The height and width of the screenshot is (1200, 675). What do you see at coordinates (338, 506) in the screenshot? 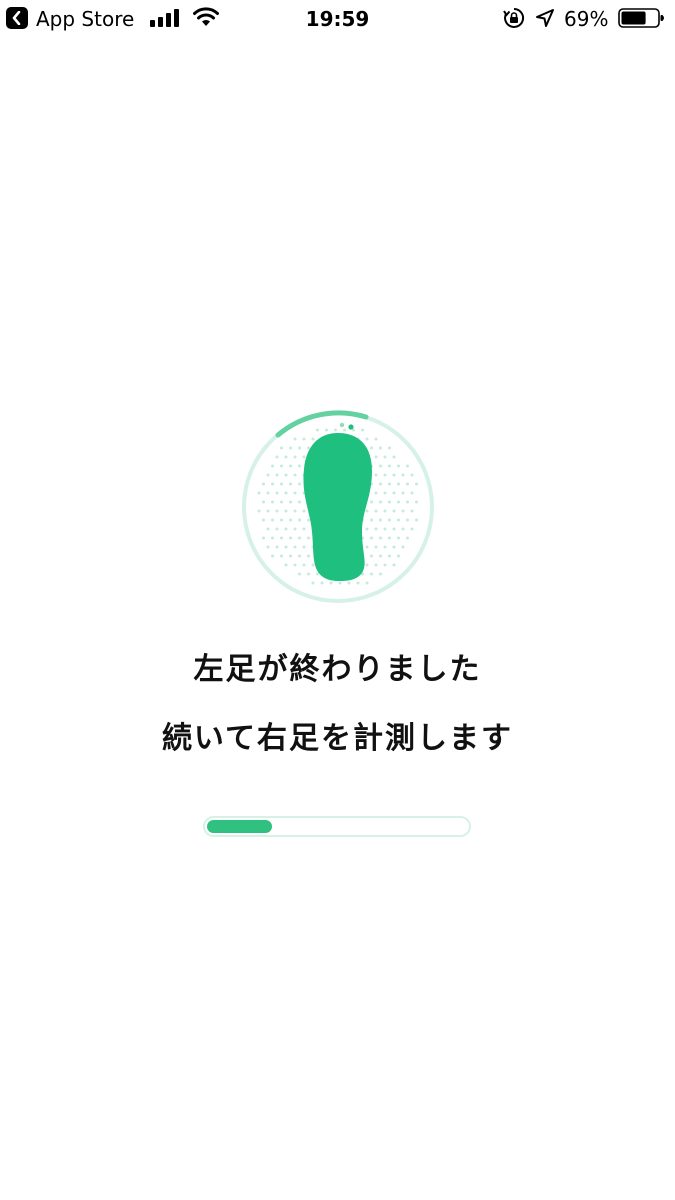
I see `foot-illustration` at bounding box center [338, 506].